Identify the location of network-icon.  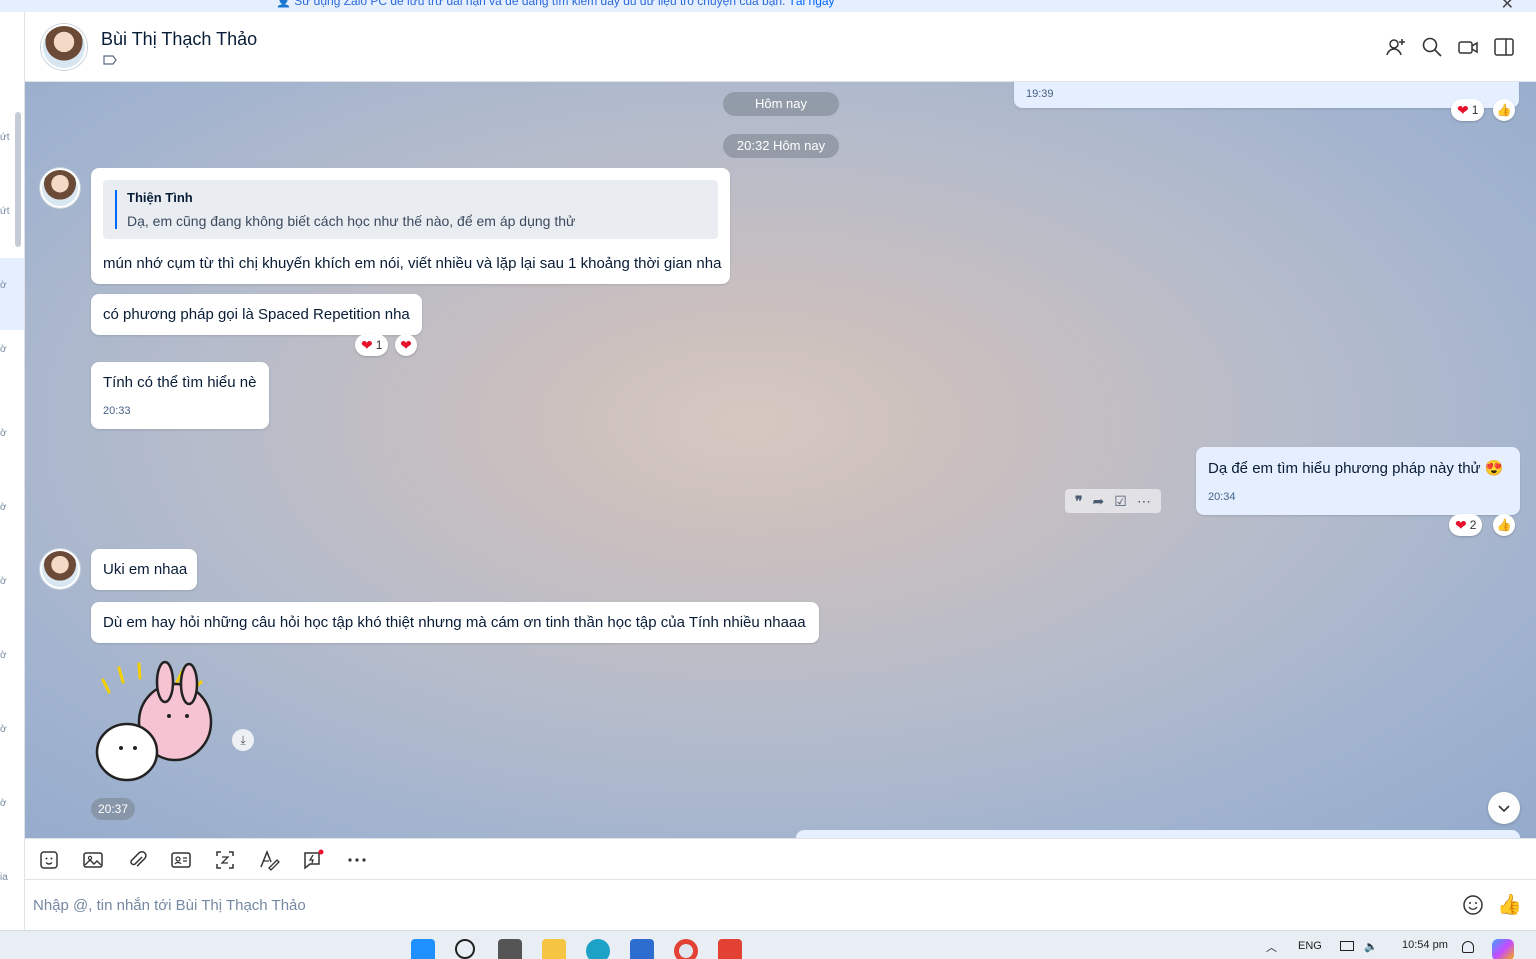
(1347, 946).